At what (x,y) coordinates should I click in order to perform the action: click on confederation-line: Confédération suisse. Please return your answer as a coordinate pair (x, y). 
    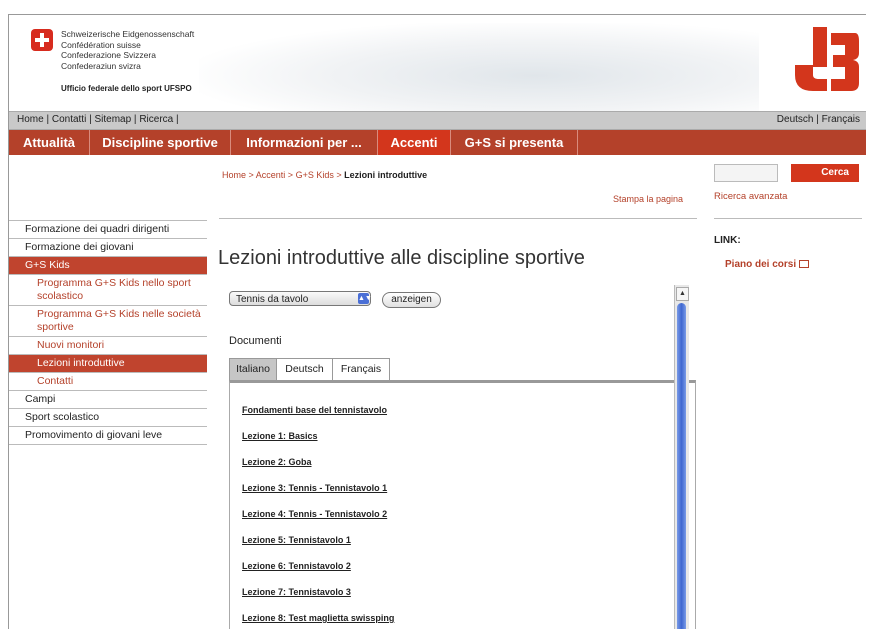
    Looking at the image, I should click on (101, 44).